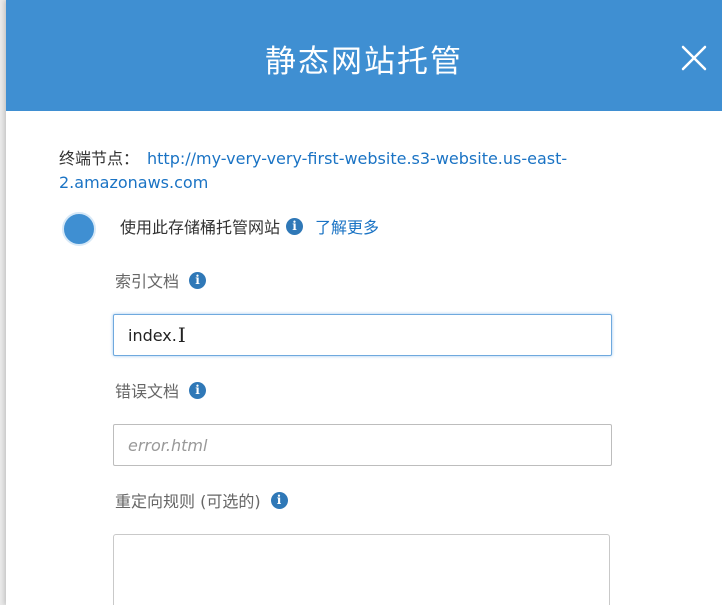 The height and width of the screenshot is (605, 722). I want to click on error-document-label-row: 错误文档 i, so click(161, 390).